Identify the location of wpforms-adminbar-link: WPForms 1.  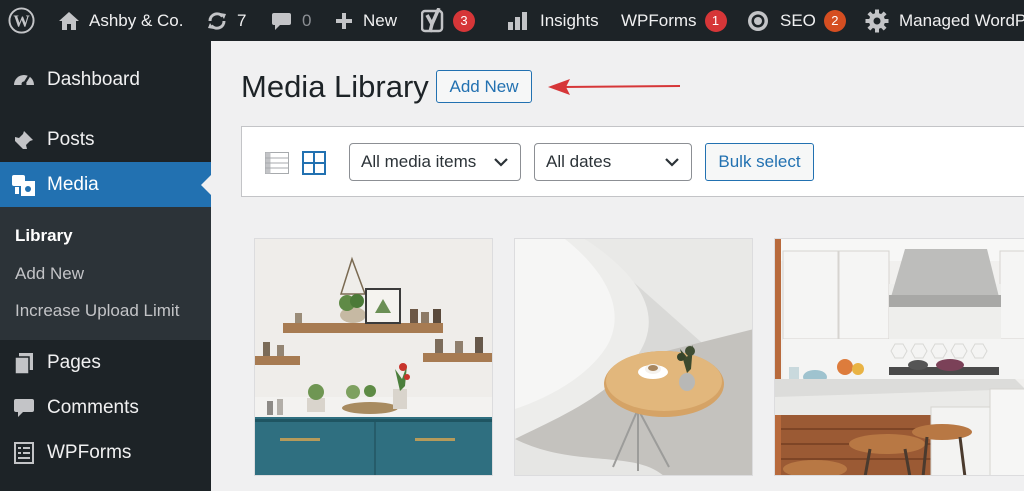
(674, 20).